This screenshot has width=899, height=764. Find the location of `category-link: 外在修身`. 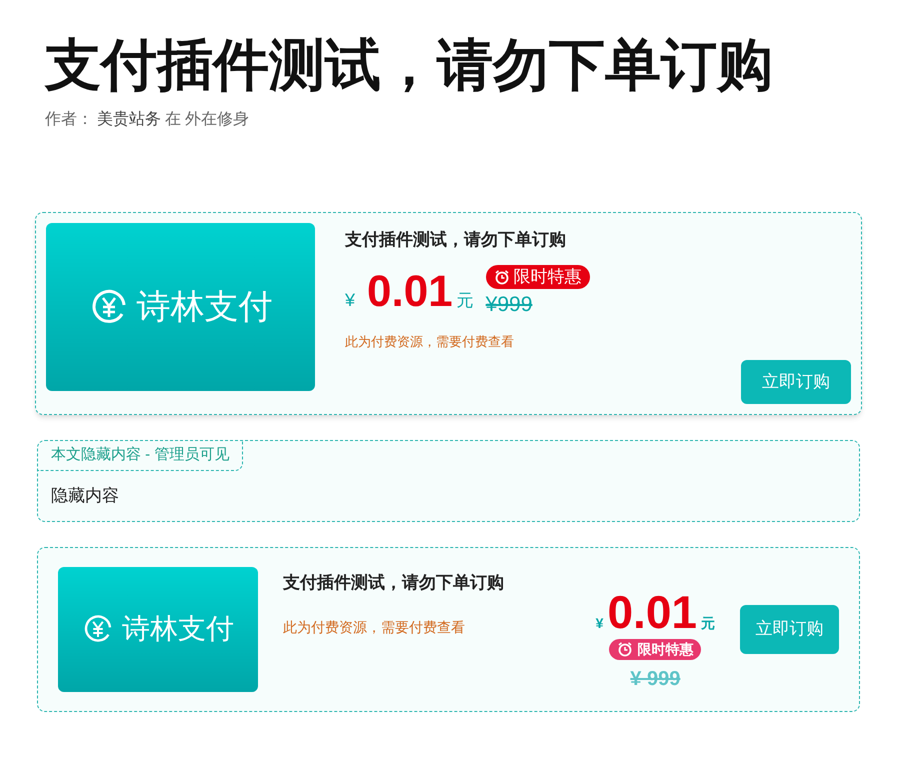

category-link: 外在修身 is located at coordinates (217, 120).